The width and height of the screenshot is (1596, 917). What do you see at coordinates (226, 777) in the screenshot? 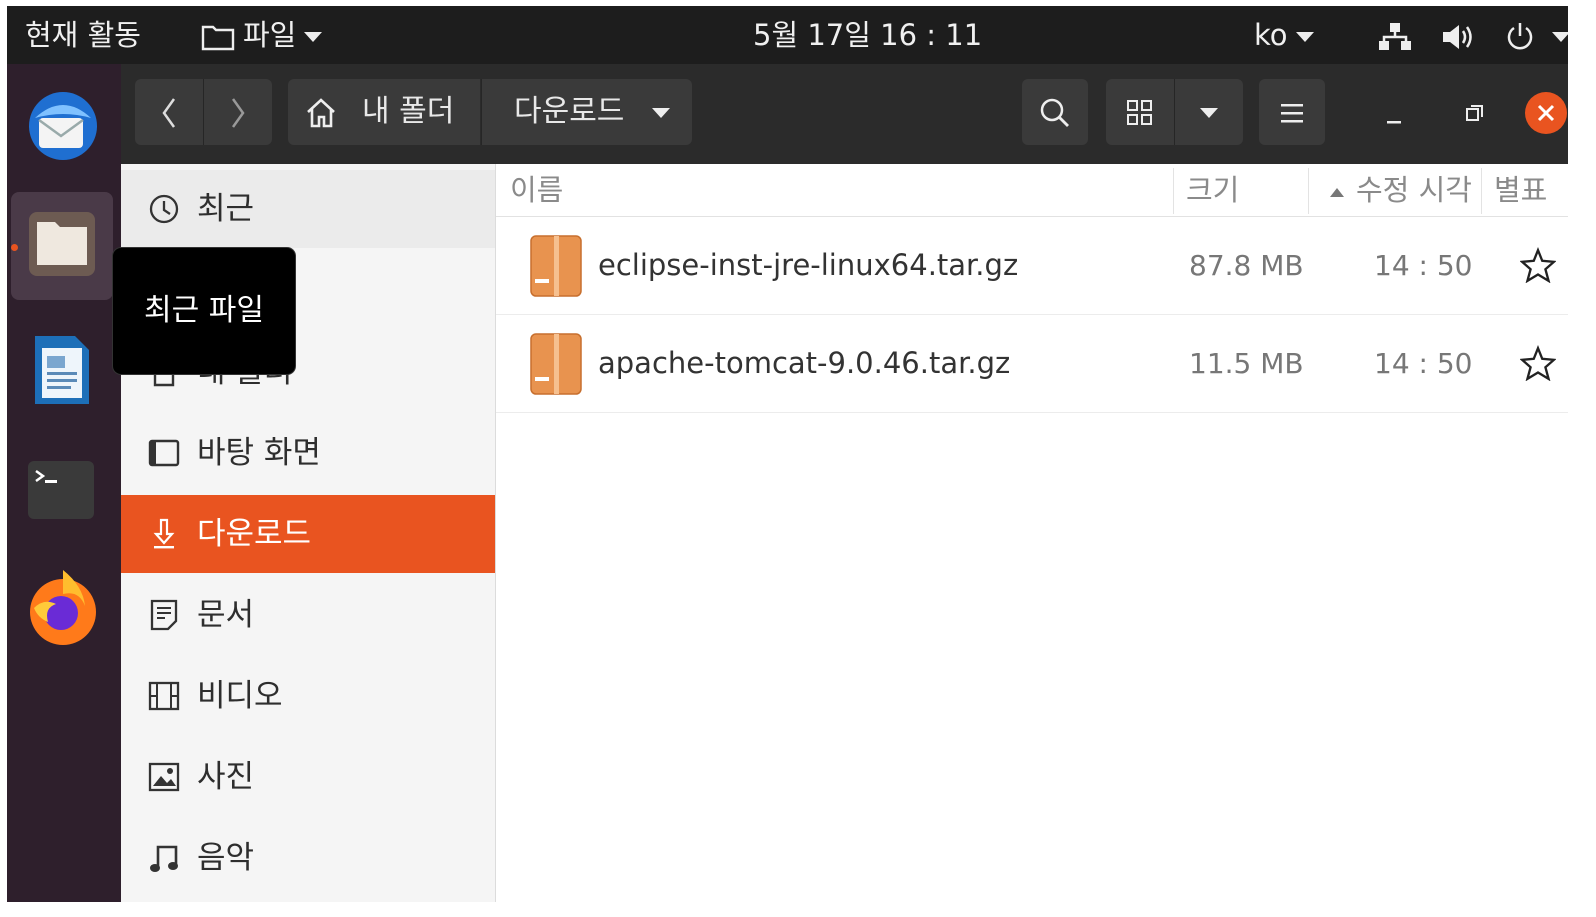
I see `sidebar-item-label: 사진` at bounding box center [226, 777].